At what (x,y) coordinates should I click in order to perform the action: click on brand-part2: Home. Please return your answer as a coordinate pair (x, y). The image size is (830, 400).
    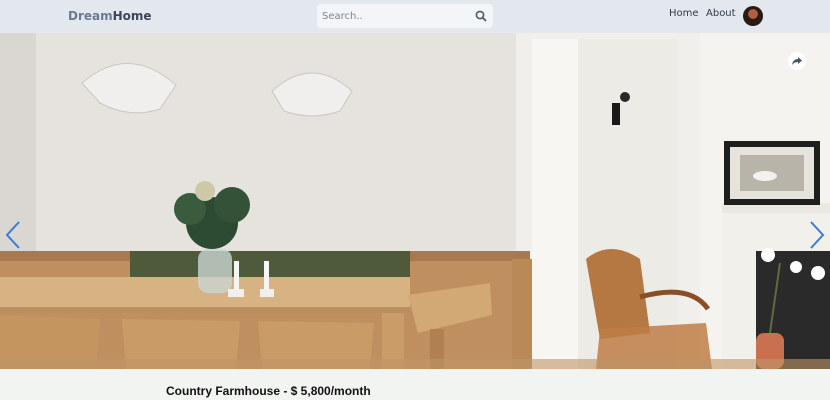
    Looking at the image, I should click on (132, 16).